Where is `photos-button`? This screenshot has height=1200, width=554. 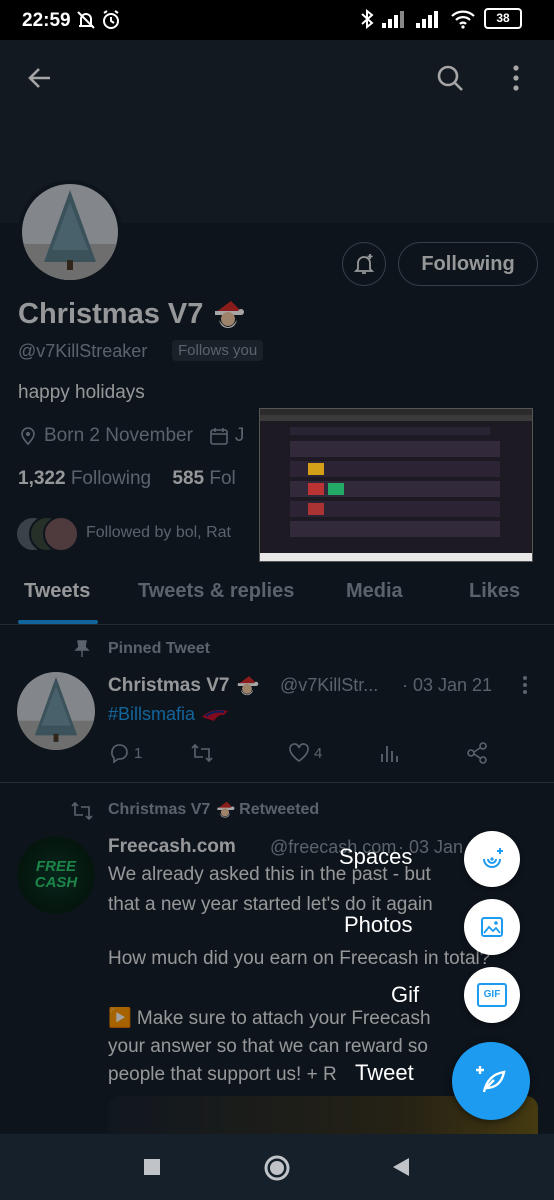 photos-button is located at coordinates (492, 927).